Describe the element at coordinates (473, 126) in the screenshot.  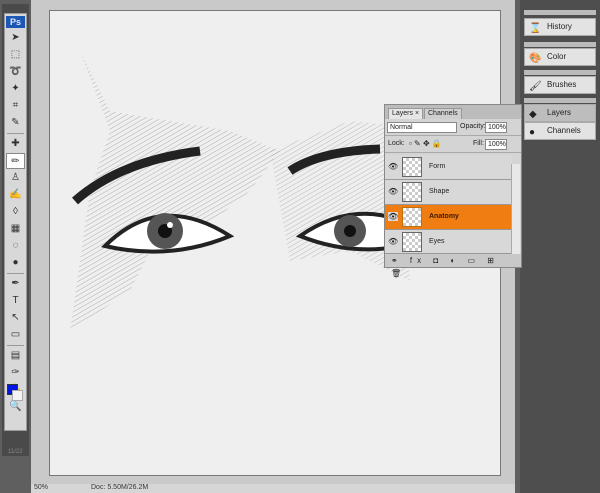
I see `opacity-label: Opacity:` at that location.